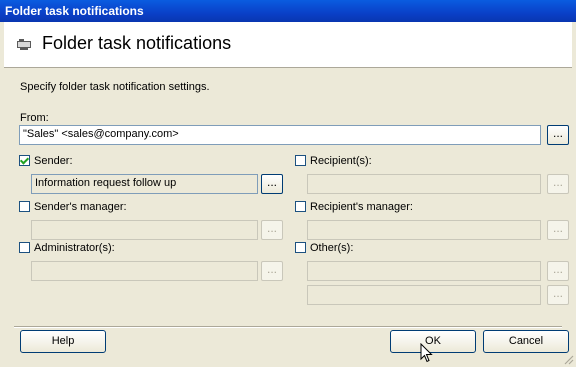  I want to click on recipients-field, so click(424, 184).